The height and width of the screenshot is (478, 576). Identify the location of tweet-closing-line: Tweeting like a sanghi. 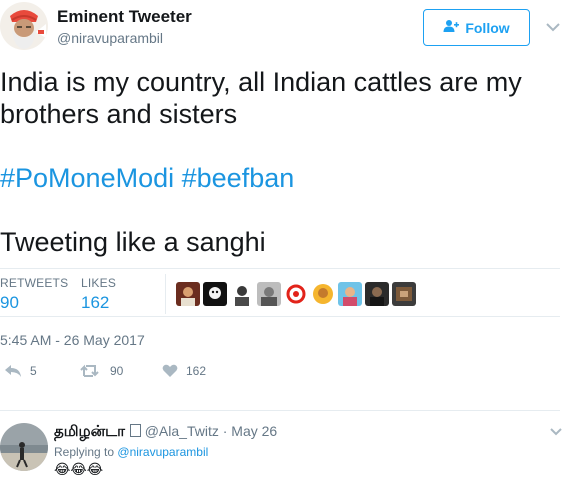
(133, 242).